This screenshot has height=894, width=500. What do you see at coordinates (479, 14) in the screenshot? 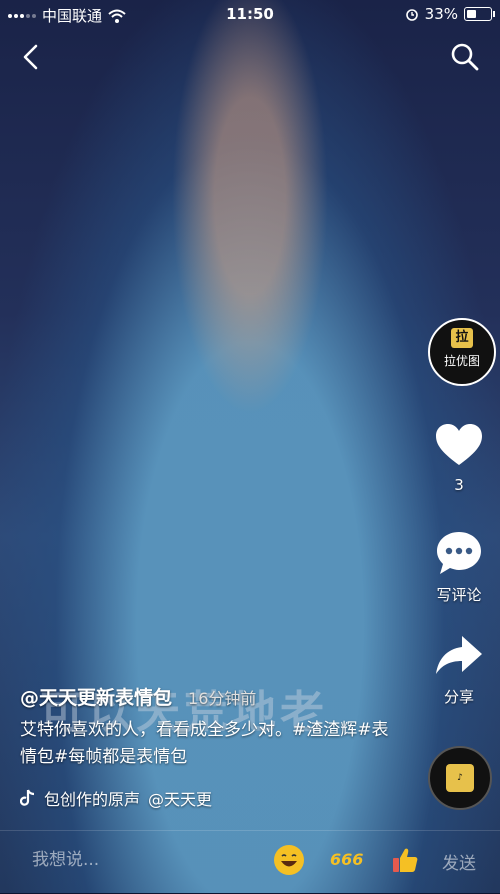
I see `battery-icon` at bounding box center [479, 14].